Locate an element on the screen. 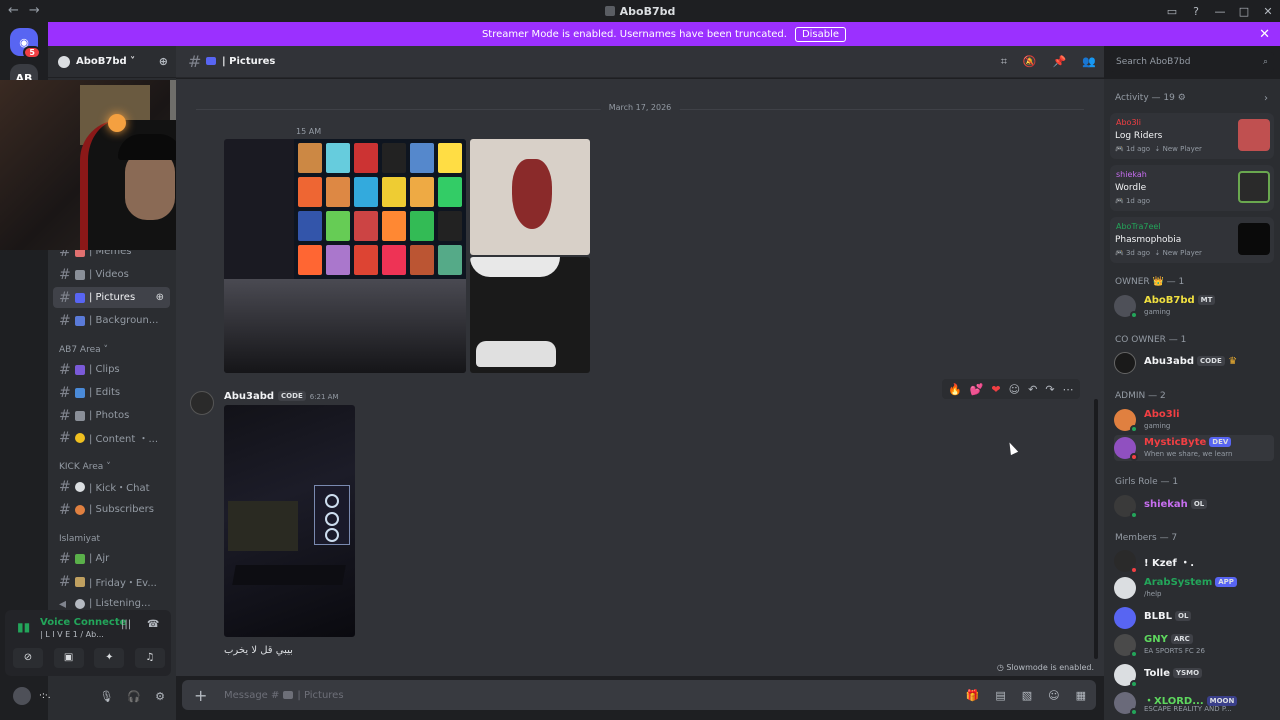 The image size is (1280, 720). activity-card: shiekah Wordle 🎮 1d ago is located at coordinates (1192, 188).